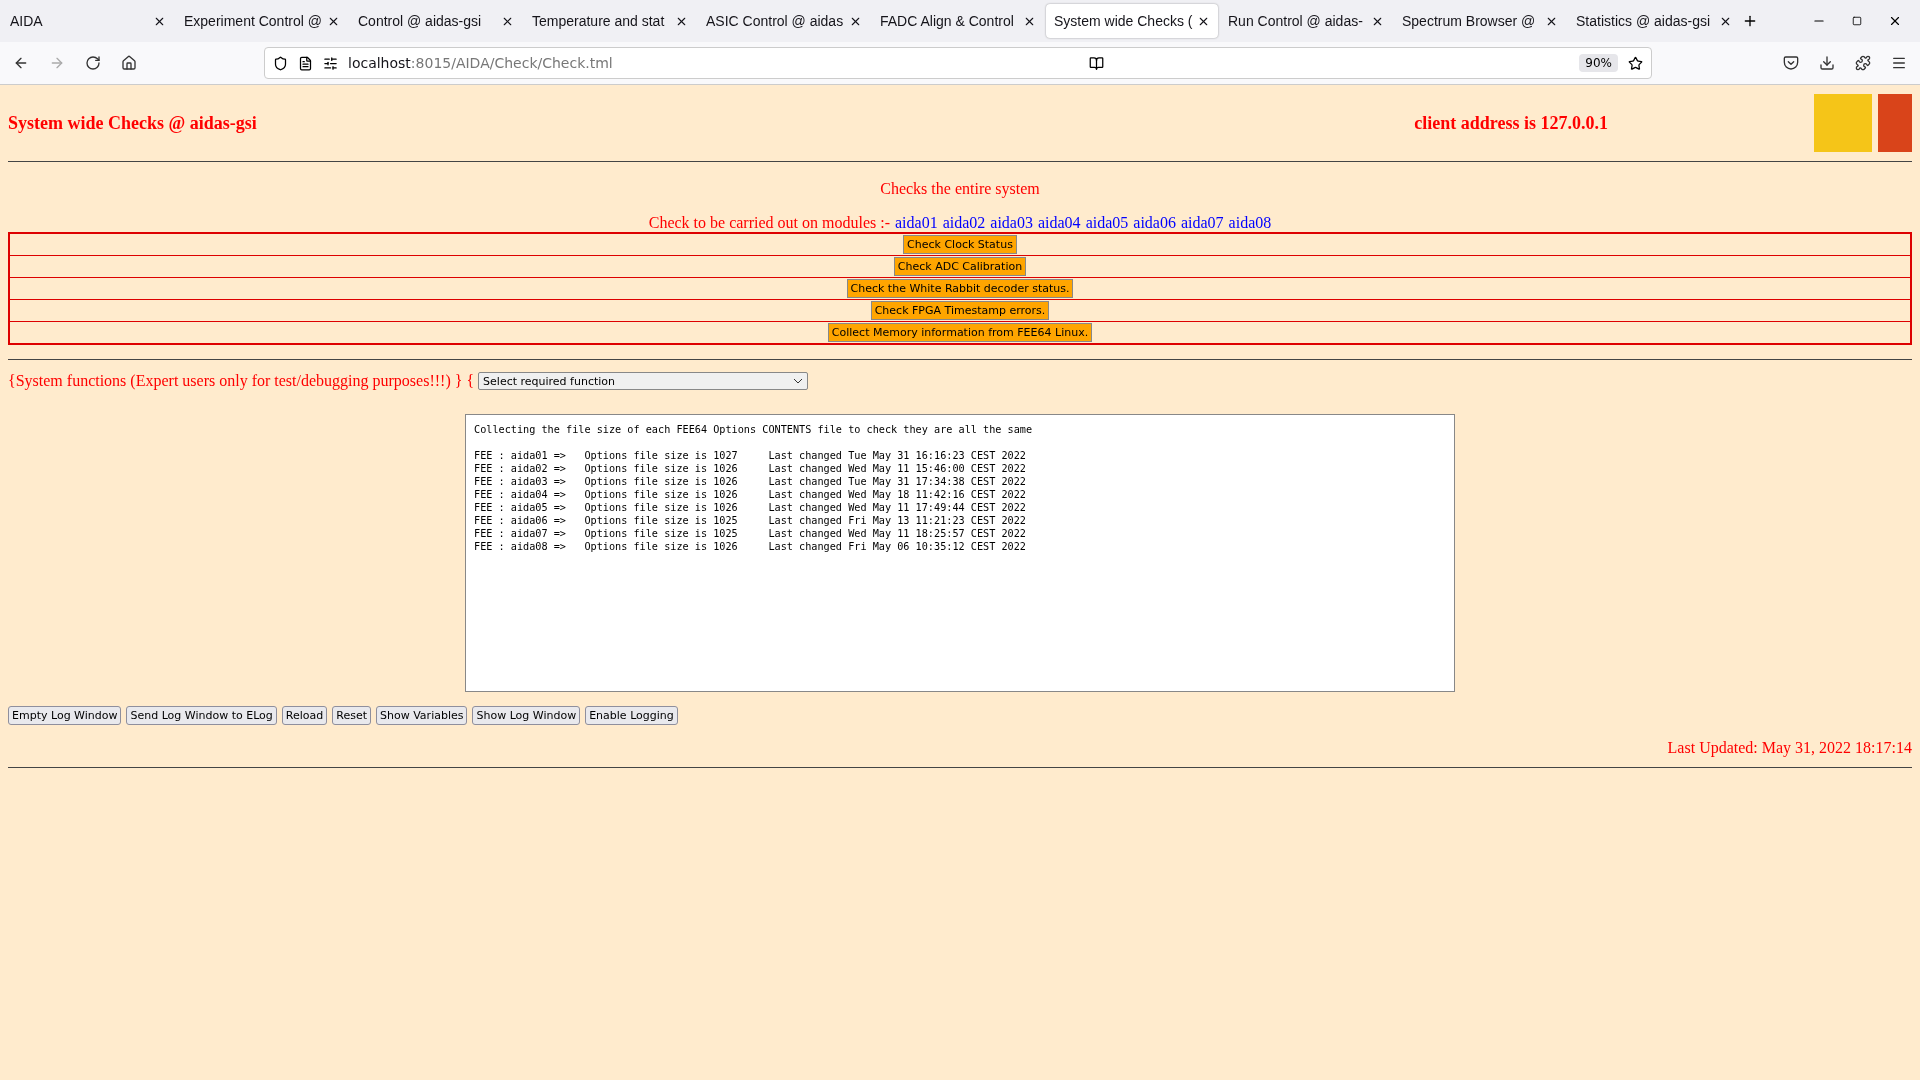  Describe the element at coordinates (1154, 222) in the screenshot. I see `module-link: aida06` at that location.